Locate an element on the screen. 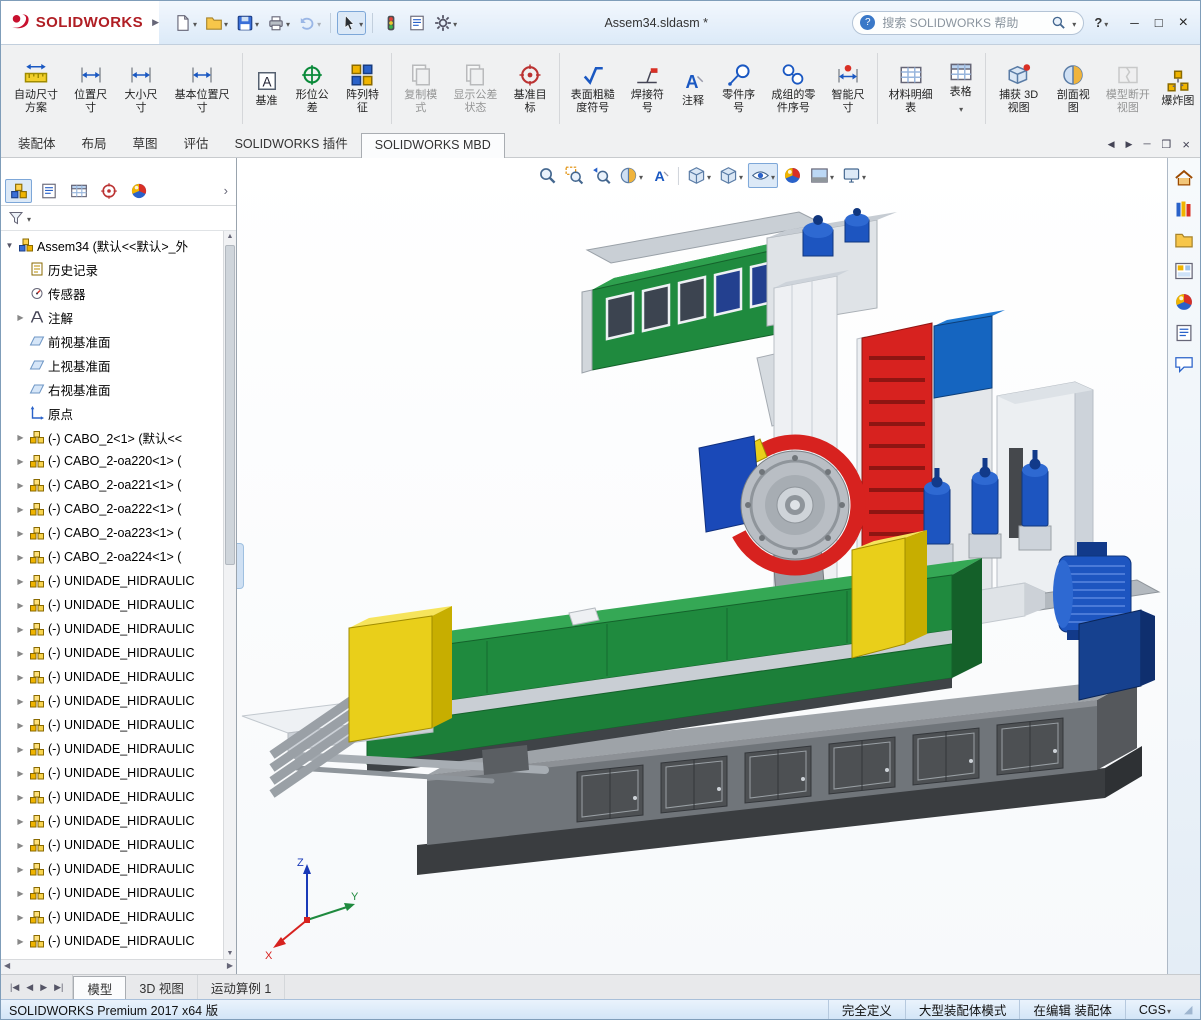  tab-motion-study: 运动算例 1 is located at coordinates (242, 987).